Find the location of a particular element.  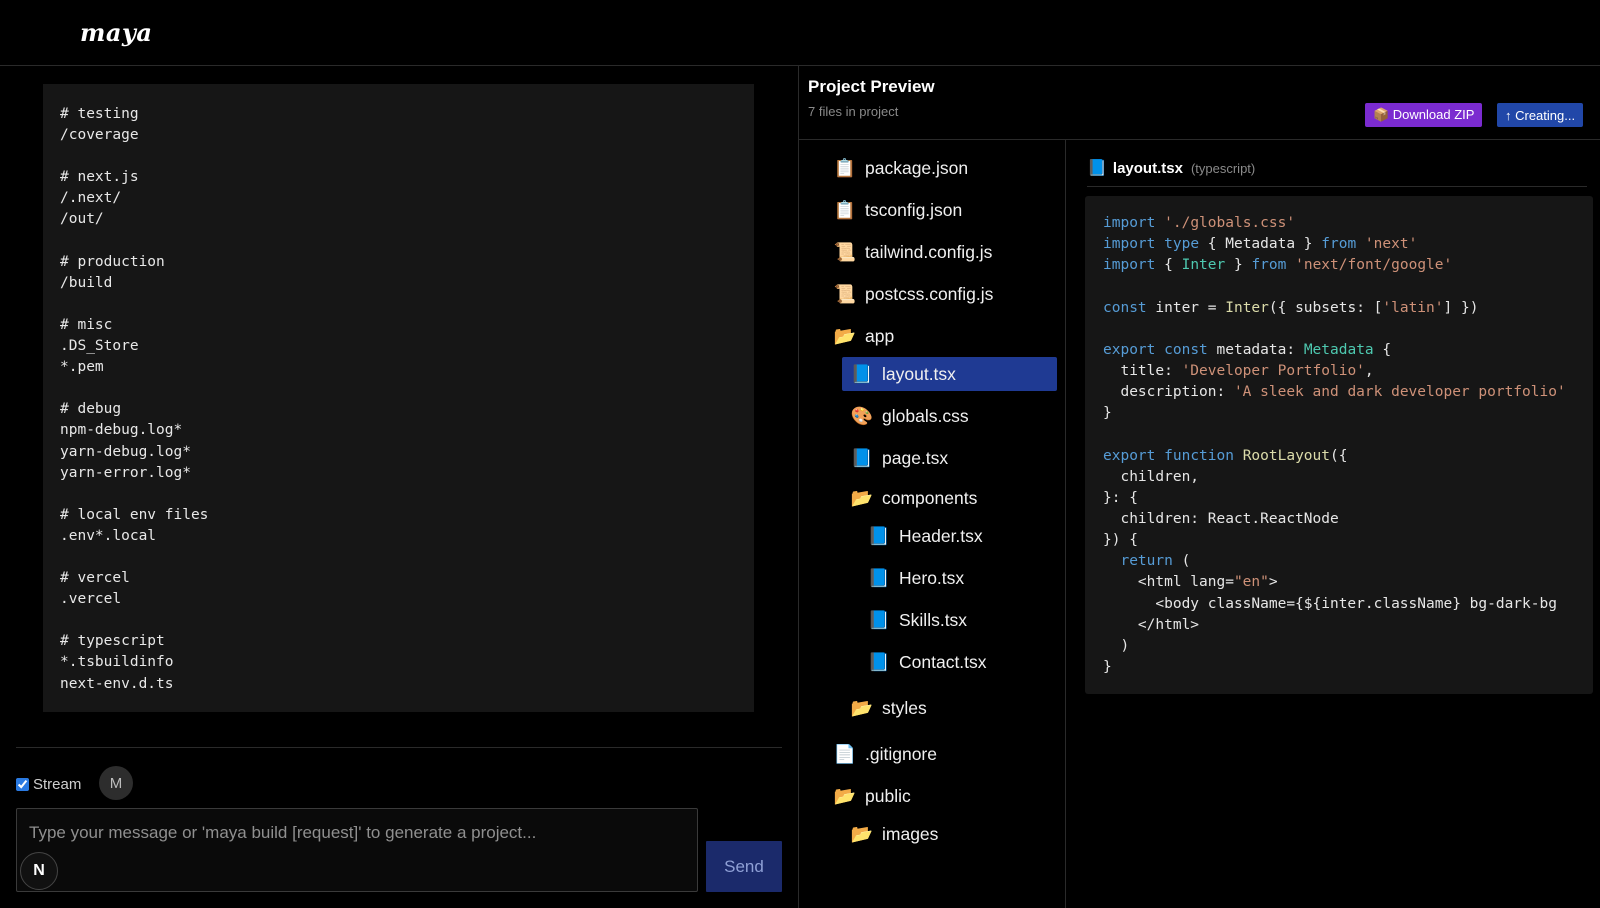

download-zip-button: 📦 Download ZIP is located at coordinates (1424, 115).